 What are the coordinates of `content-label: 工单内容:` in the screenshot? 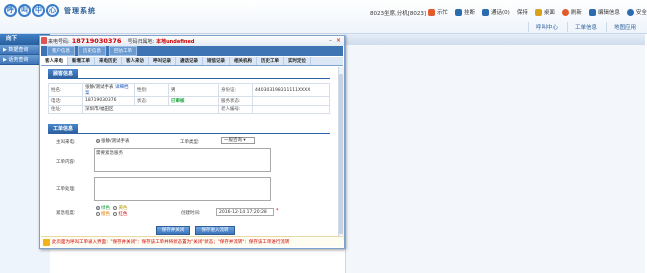 It's located at (66, 162).